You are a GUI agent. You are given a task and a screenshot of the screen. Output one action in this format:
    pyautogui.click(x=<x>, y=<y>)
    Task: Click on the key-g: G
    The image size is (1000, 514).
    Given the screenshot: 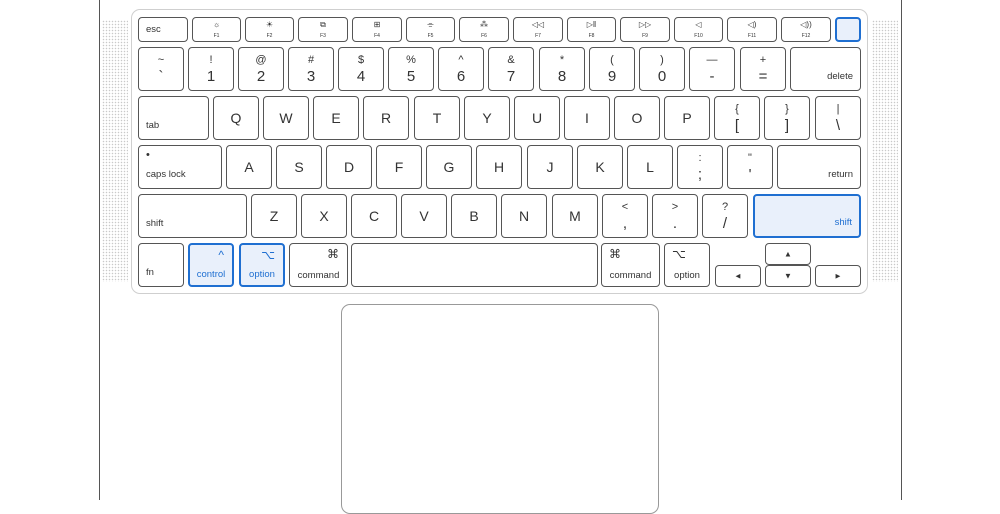 What is the action you would take?
    pyautogui.click(x=449, y=167)
    